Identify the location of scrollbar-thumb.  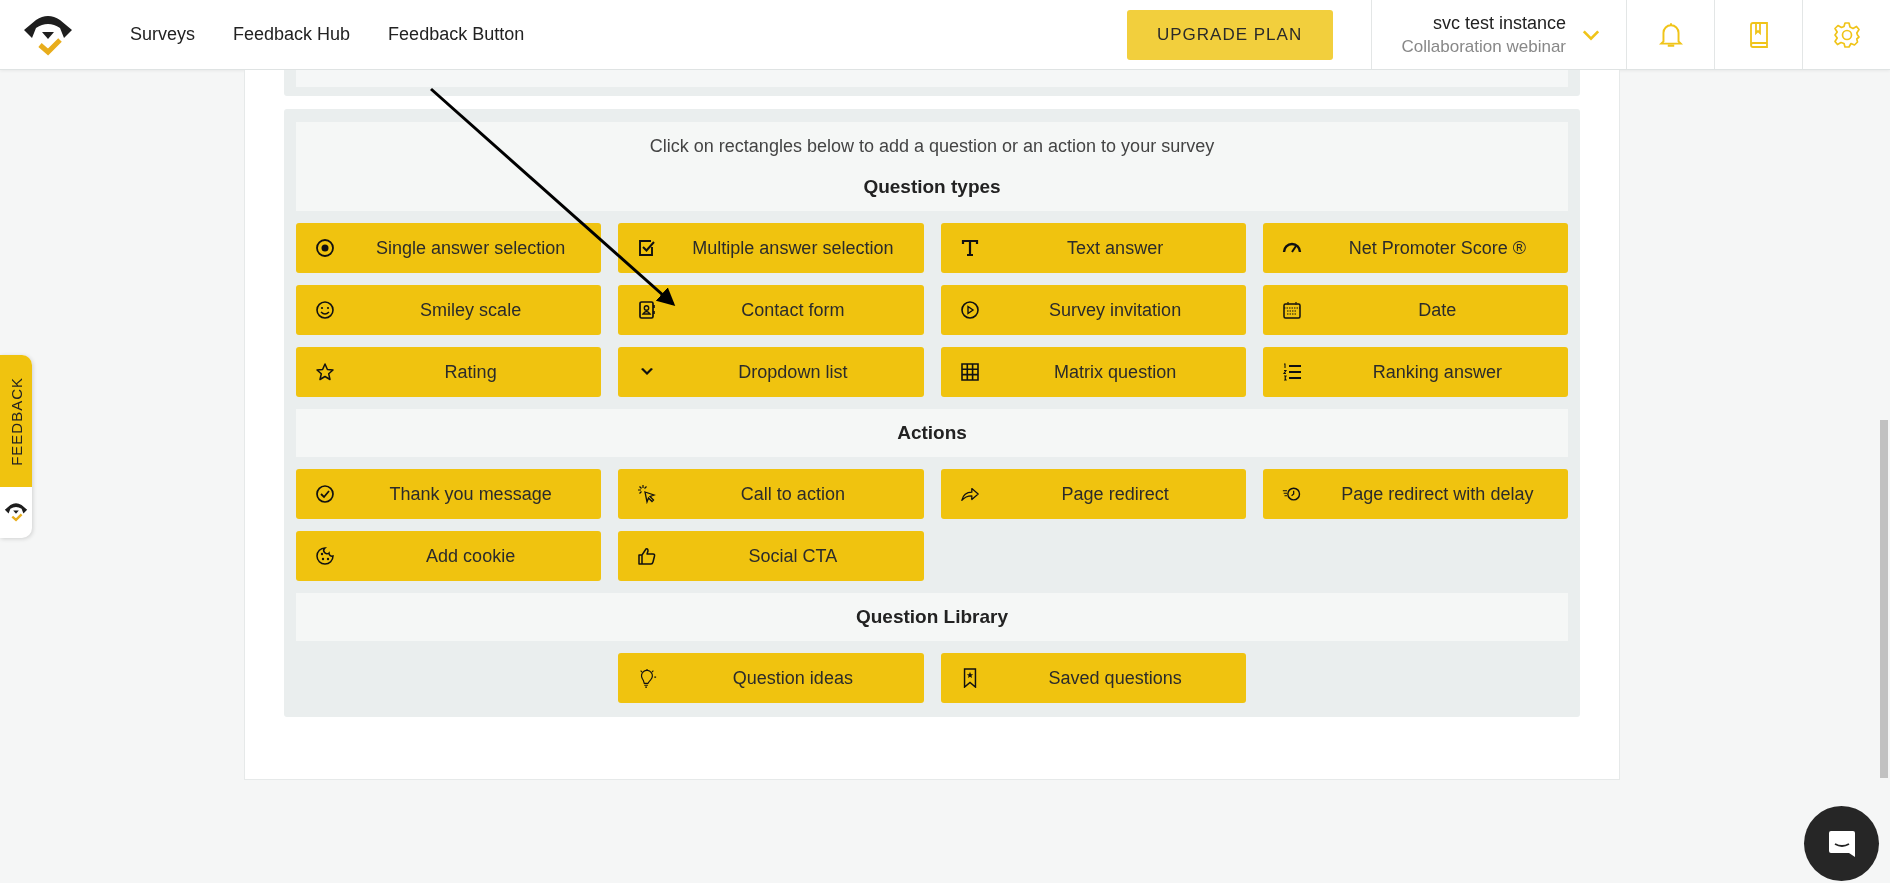
(1884, 599).